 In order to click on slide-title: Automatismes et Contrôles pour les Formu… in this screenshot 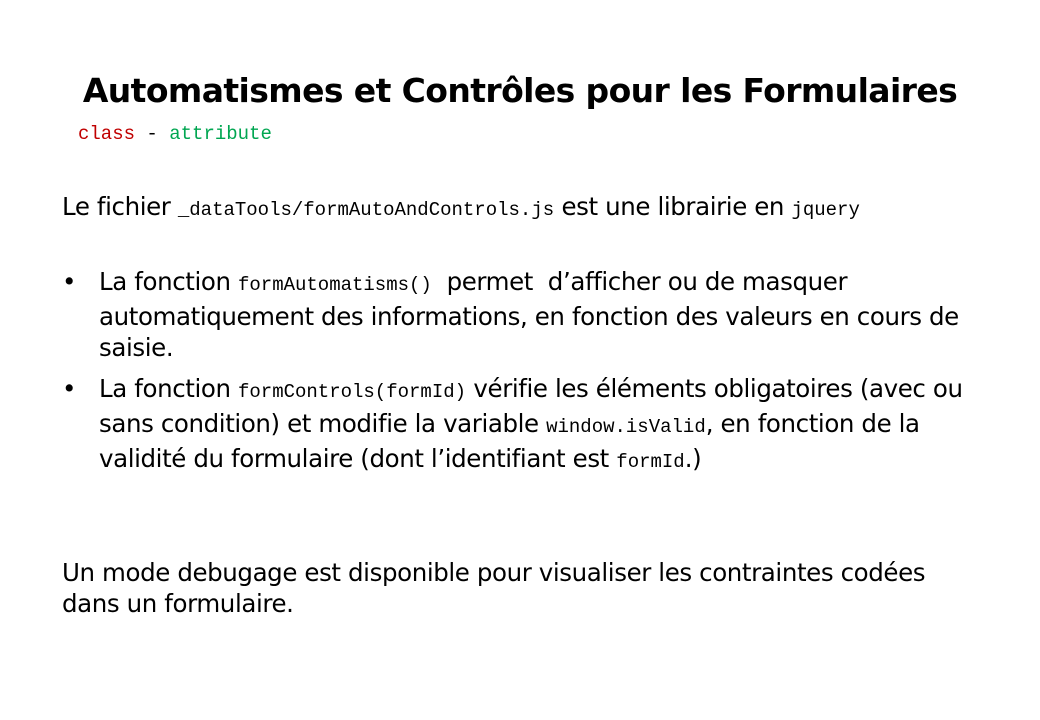, I will do `click(520, 90)`.